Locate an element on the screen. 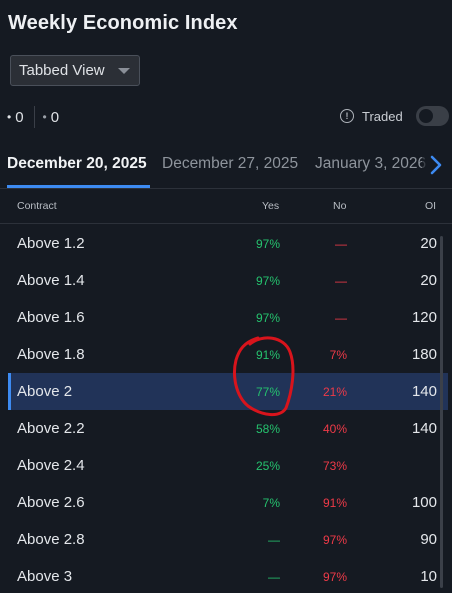  no-price: 73% is located at coordinates (335, 466).